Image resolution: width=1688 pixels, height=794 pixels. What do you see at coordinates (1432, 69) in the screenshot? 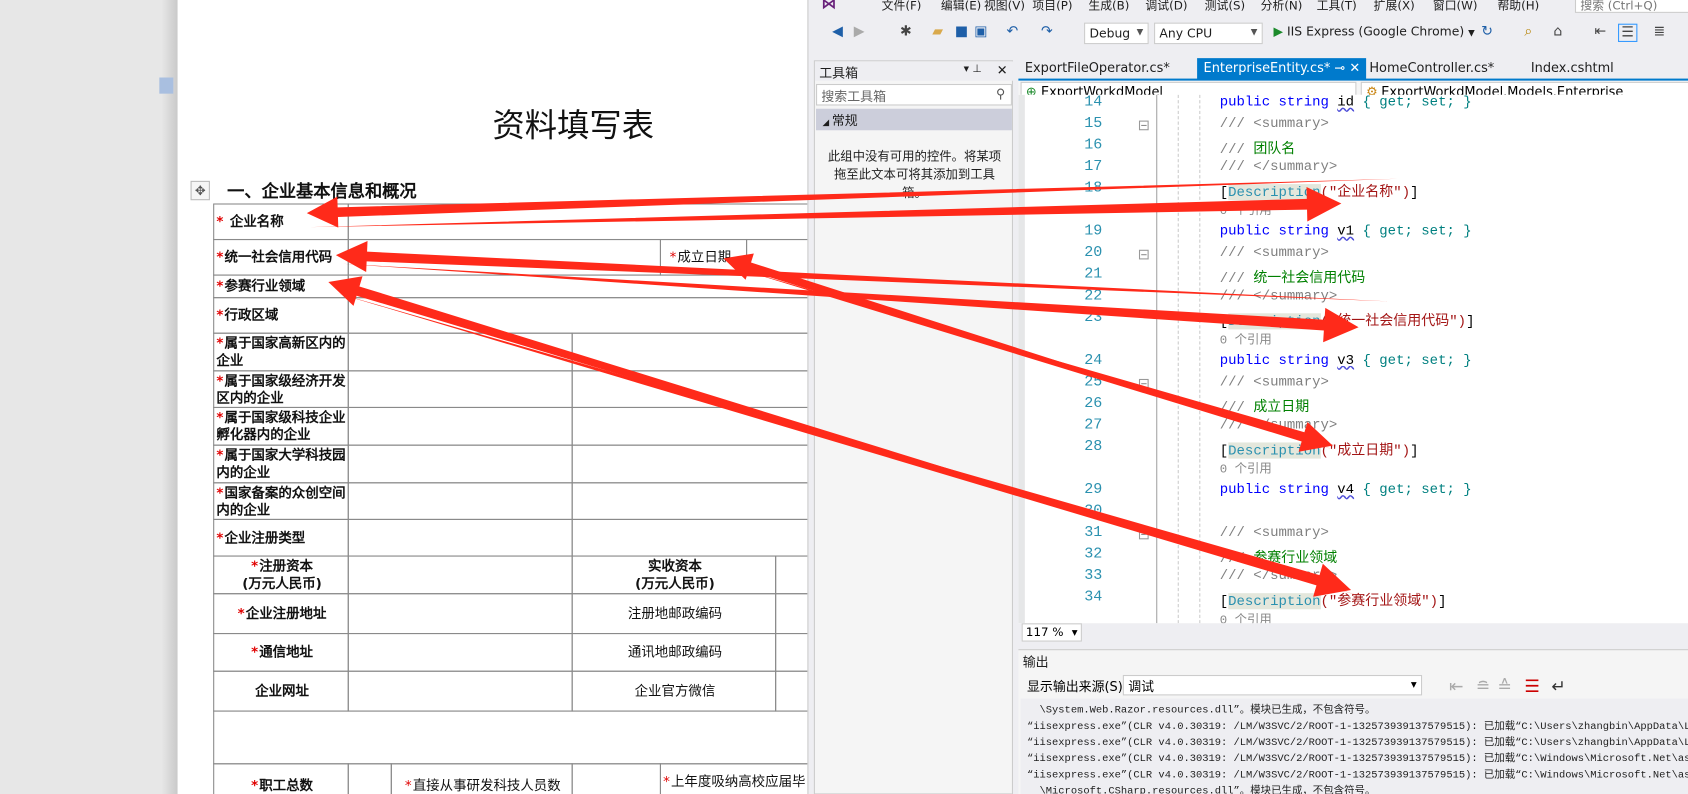
I see `tab-homecontrollercs: HomeController.cs*` at bounding box center [1432, 69].